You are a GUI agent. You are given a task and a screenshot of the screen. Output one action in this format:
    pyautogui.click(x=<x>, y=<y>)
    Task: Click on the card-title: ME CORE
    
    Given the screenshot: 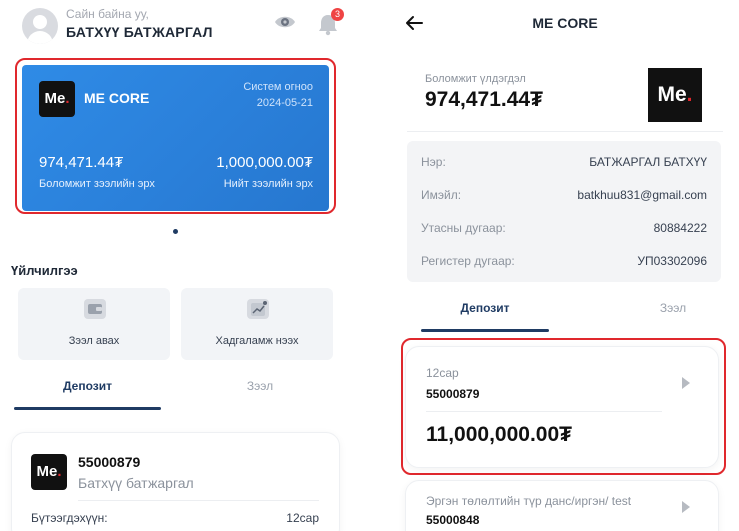 What is the action you would take?
    pyautogui.click(x=117, y=98)
    